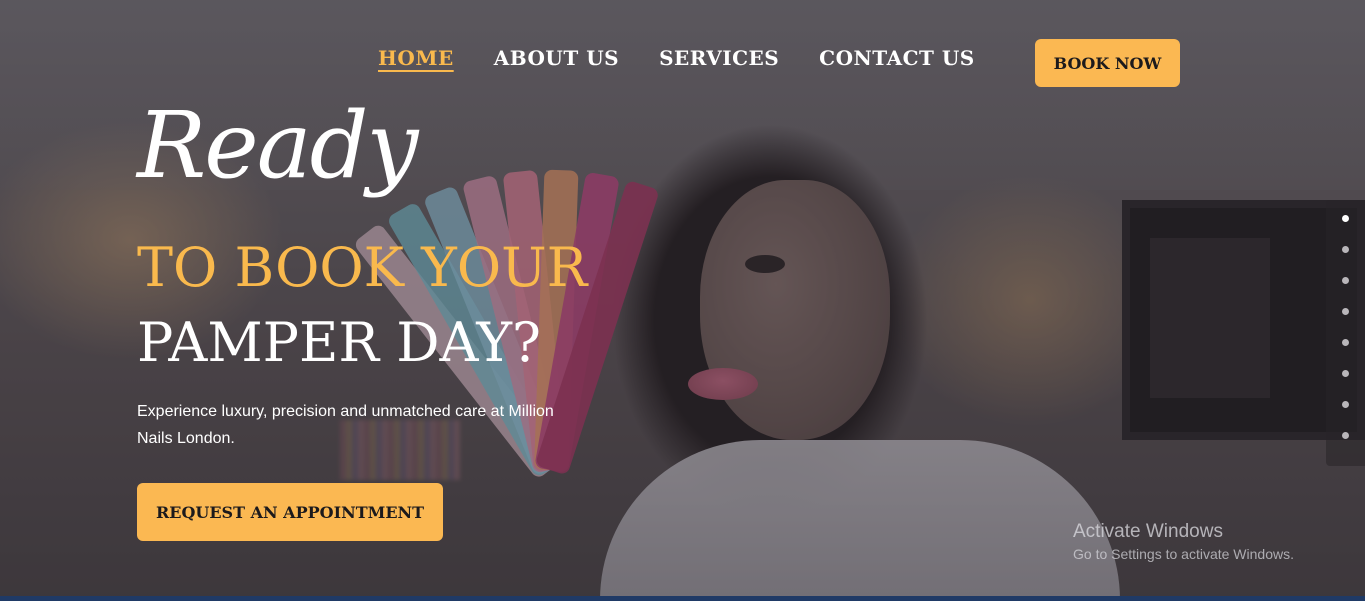 The height and width of the screenshot is (601, 1365). I want to click on main-nav: HOME ABOUT US SERVICES CONTACT US, so click(676, 58).